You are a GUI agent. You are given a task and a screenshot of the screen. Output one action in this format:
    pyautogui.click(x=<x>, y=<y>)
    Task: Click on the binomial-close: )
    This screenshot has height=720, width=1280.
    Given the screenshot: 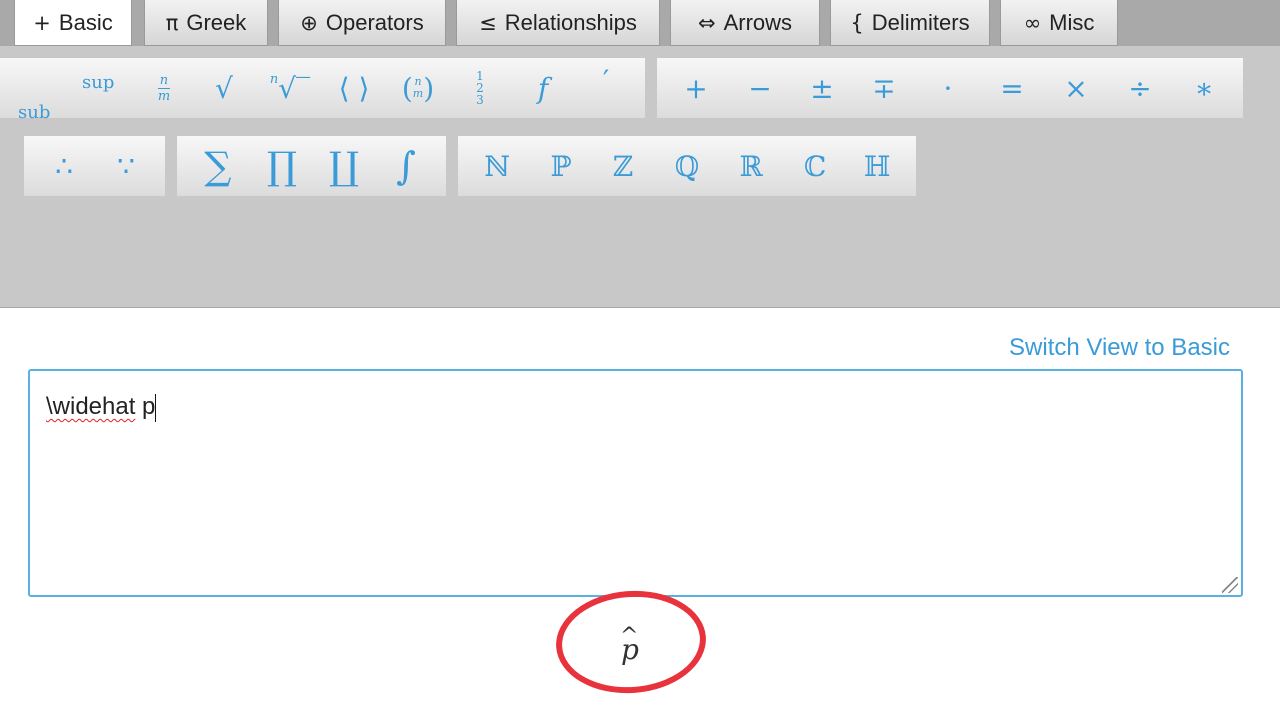 What is the action you would take?
    pyautogui.click(x=429, y=88)
    